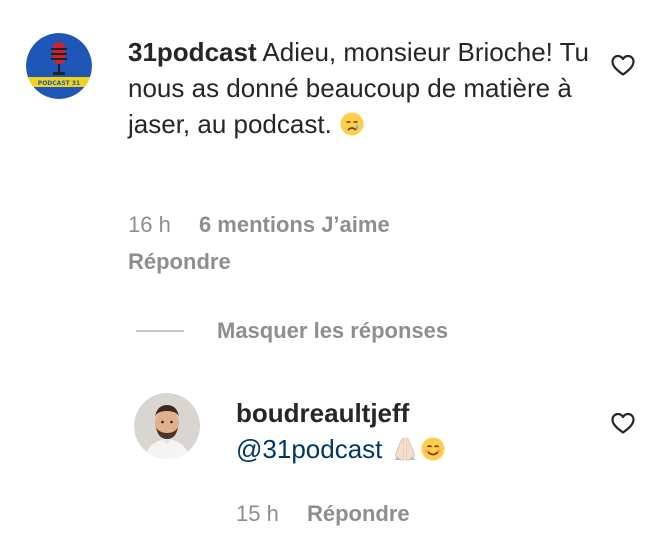 The image size is (658, 538). I want to click on divider-line, so click(160, 331).